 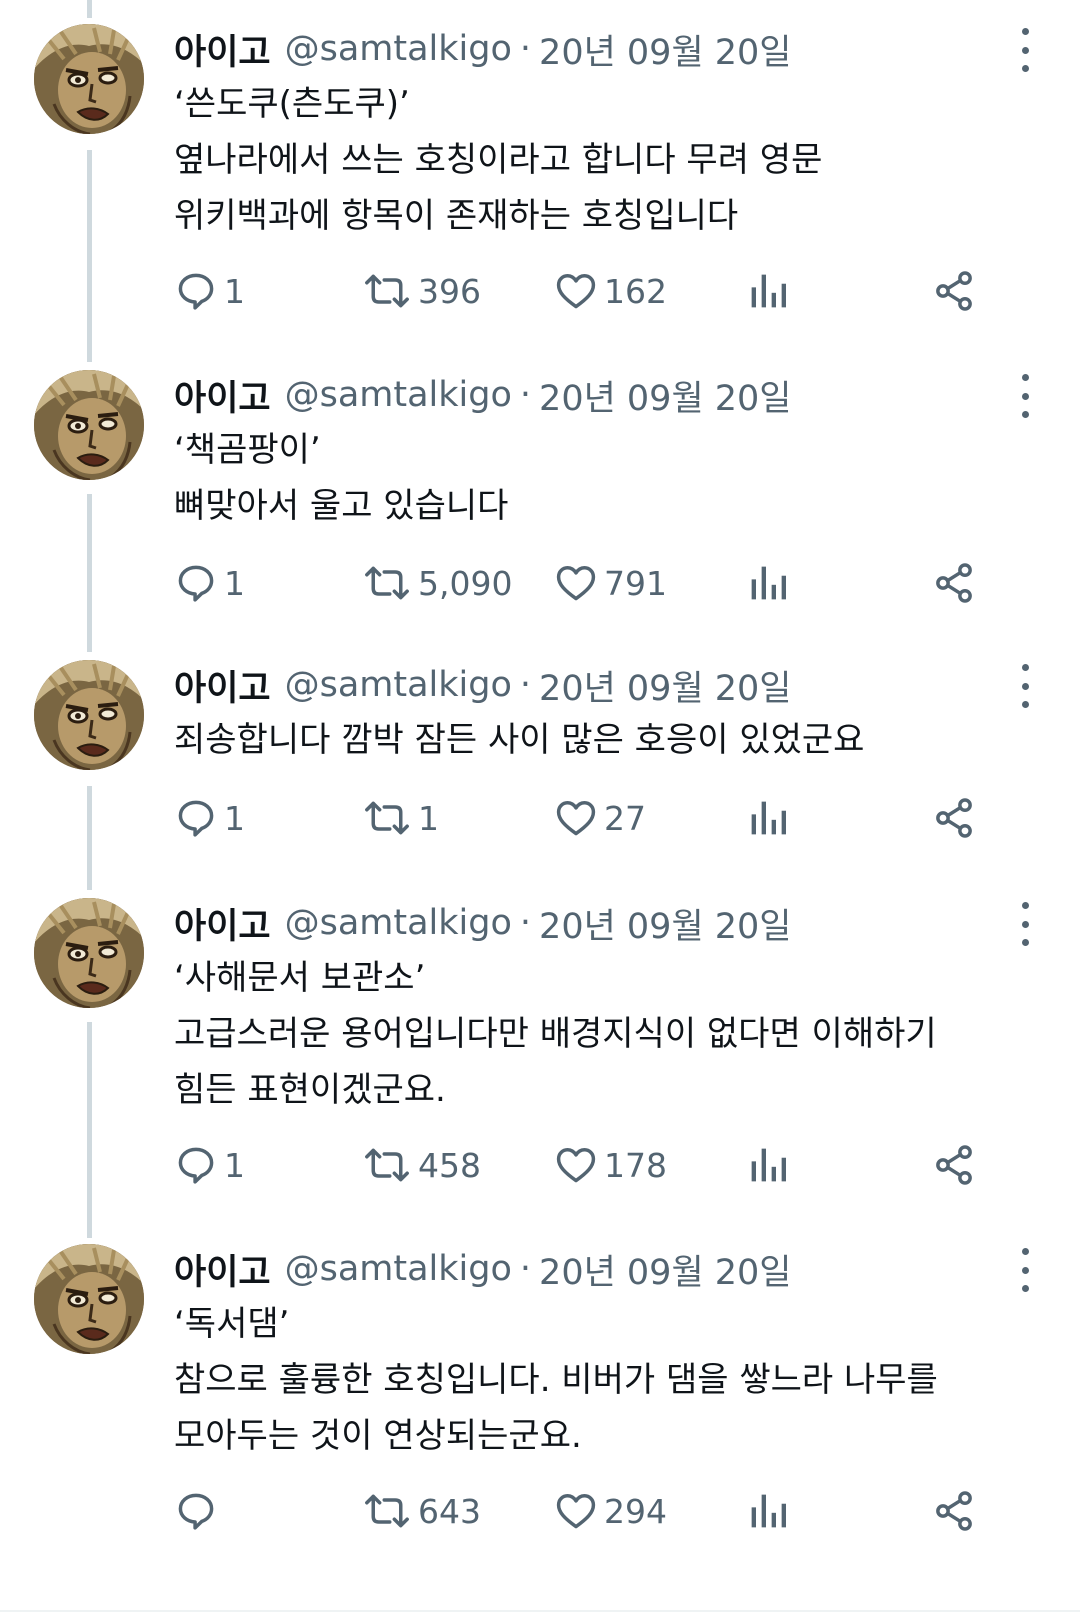 I want to click on tweet-text-line: ‘독서댐’, so click(x=232, y=1324).